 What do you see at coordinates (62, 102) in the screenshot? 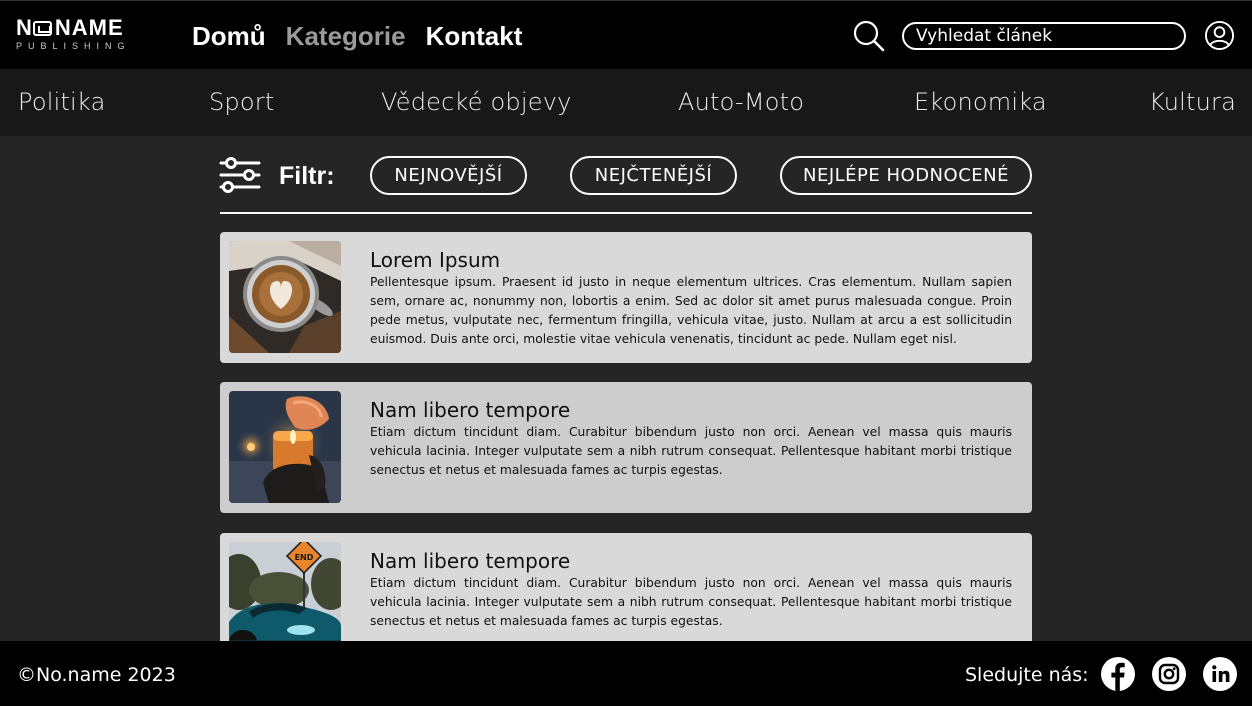
I see `category-politika: Politika` at bounding box center [62, 102].